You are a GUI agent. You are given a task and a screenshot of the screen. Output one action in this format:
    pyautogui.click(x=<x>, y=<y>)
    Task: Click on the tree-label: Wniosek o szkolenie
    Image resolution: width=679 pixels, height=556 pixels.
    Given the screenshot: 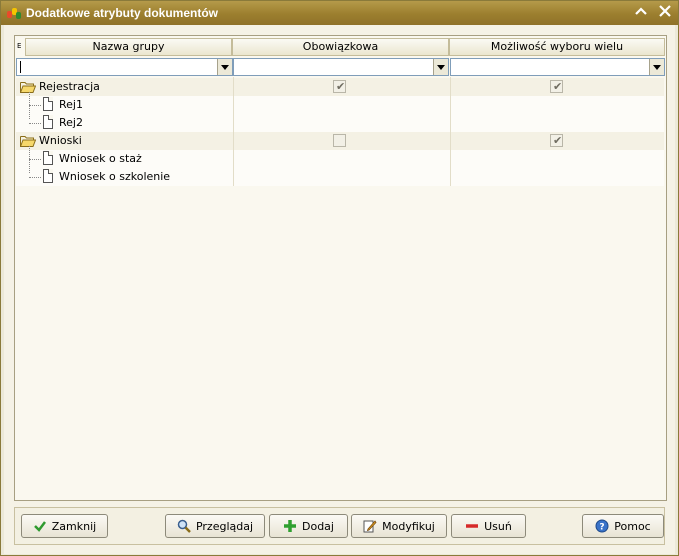 What is the action you would take?
    pyautogui.click(x=115, y=176)
    